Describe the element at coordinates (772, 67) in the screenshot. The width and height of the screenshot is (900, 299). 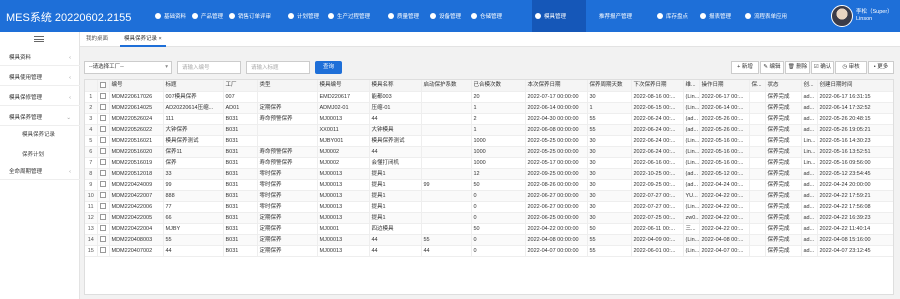
I see `edit-button: ✎ 编辑` at that location.